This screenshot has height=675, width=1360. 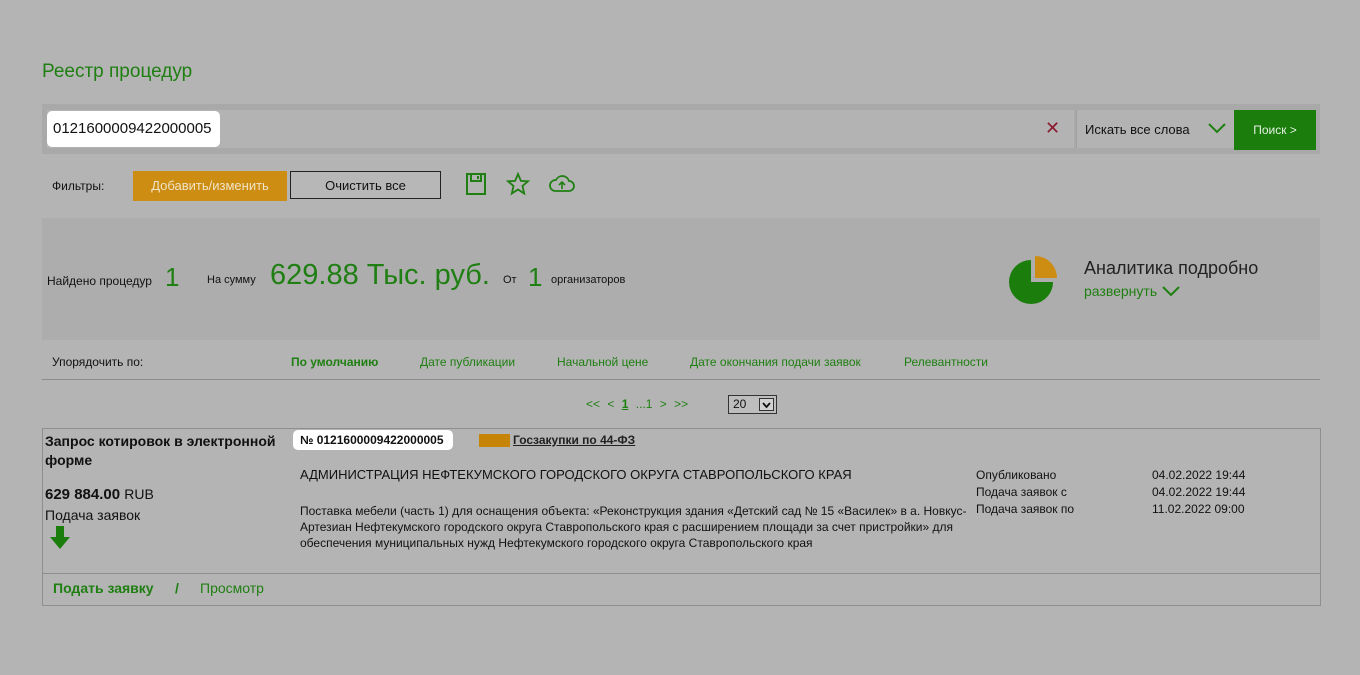 I want to click on arrow-down-icon, so click(x=60, y=537).